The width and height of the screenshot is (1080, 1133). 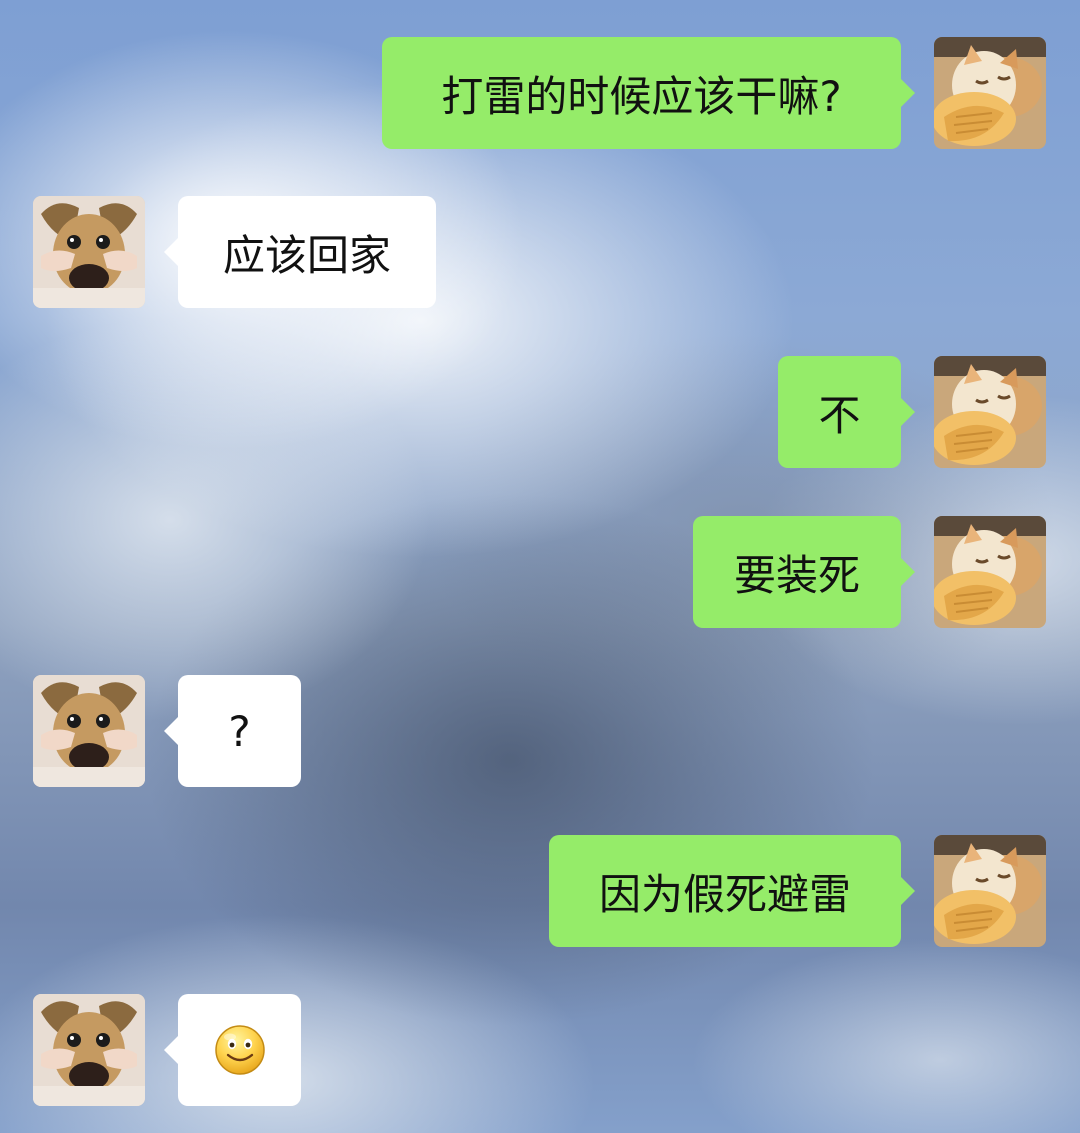 I want to click on message-row: ?, so click(x=540, y=731).